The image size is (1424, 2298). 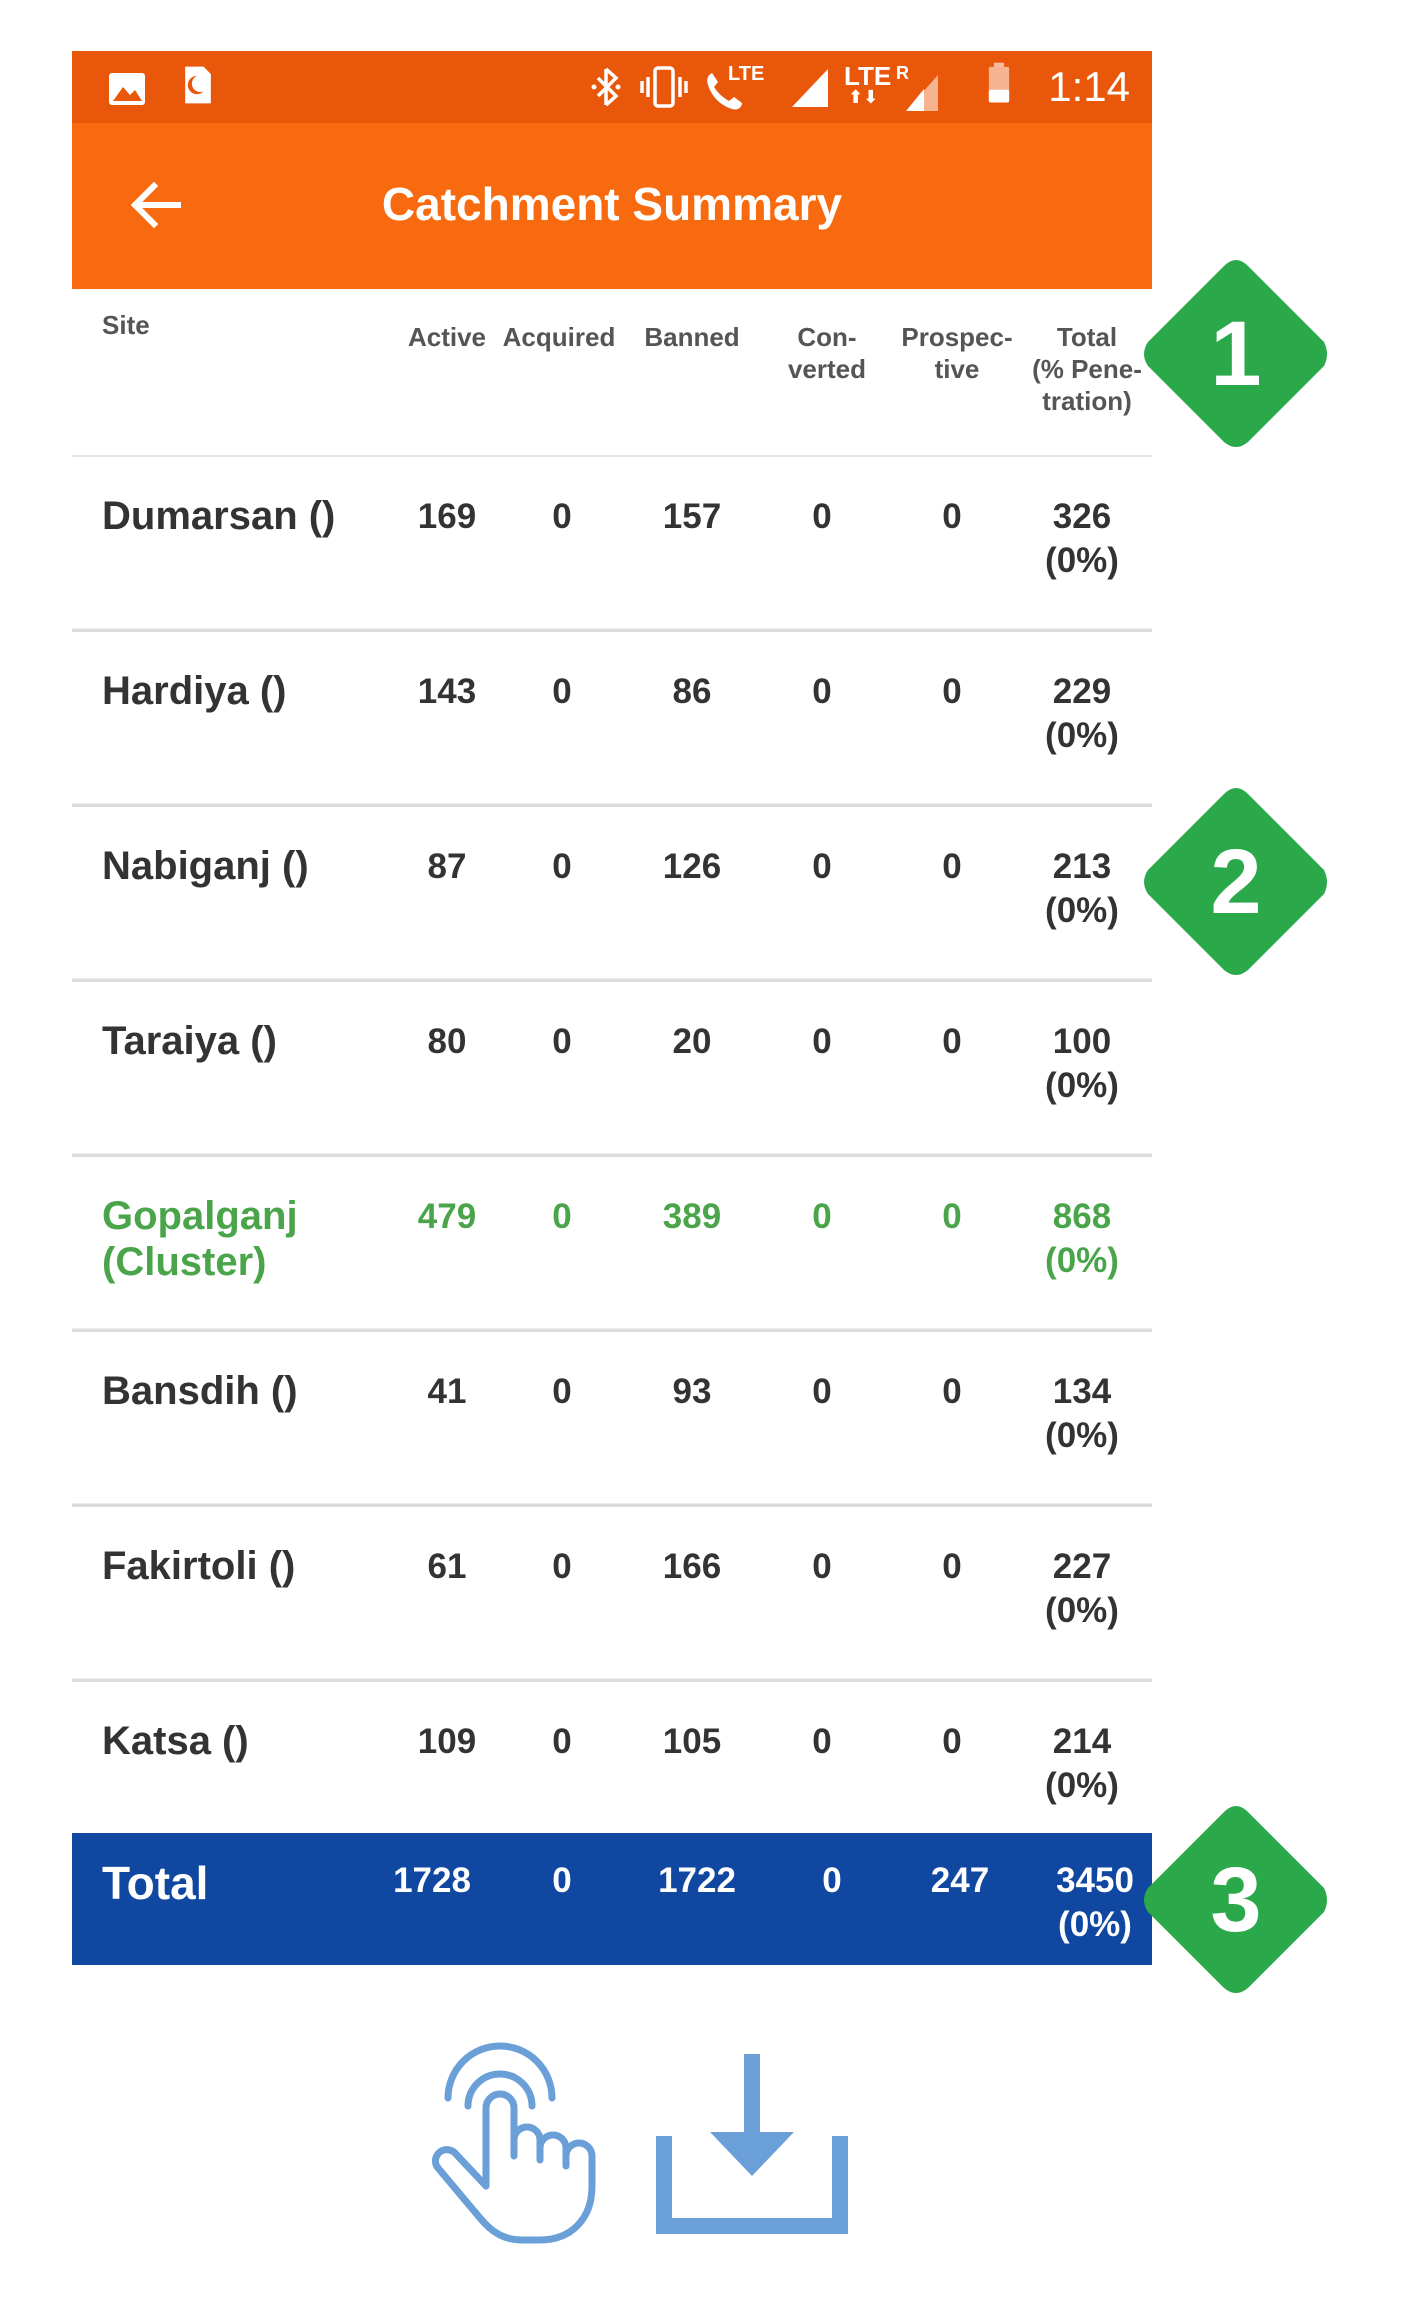 What do you see at coordinates (219, 516) in the screenshot?
I see `site-name-line1: Dumarsan ()` at bounding box center [219, 516].